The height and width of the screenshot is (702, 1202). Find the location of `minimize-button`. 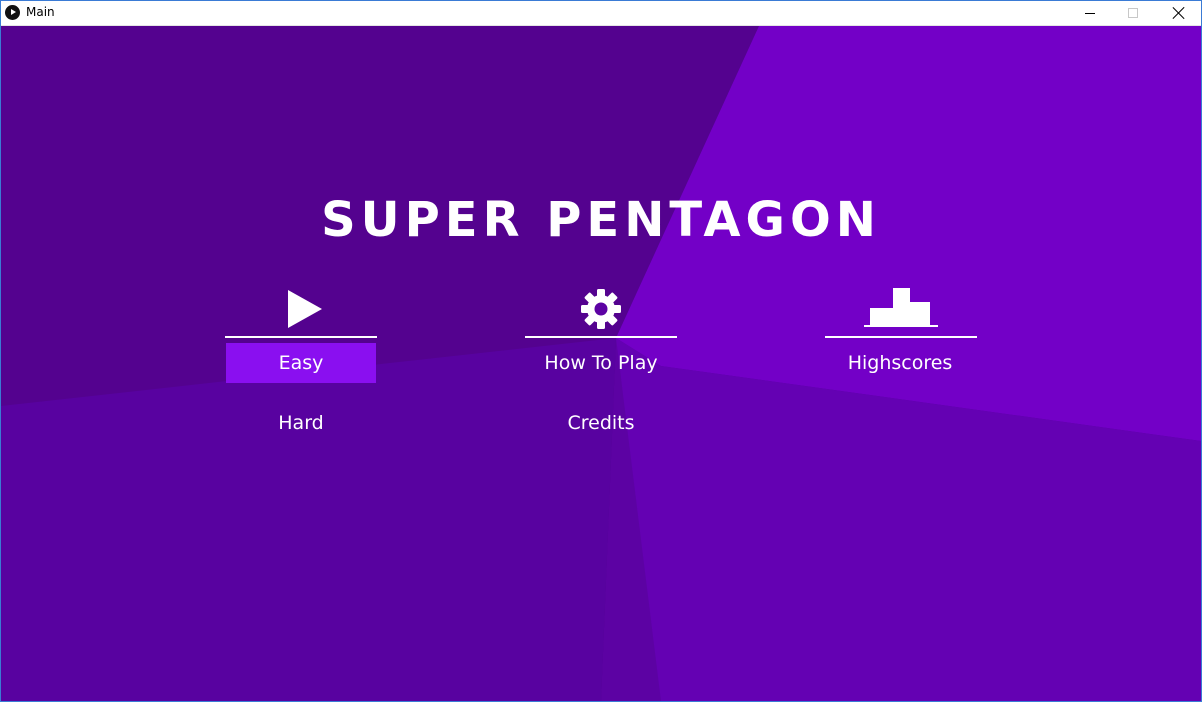

minimize-button is located at coordinates (1090, 13).